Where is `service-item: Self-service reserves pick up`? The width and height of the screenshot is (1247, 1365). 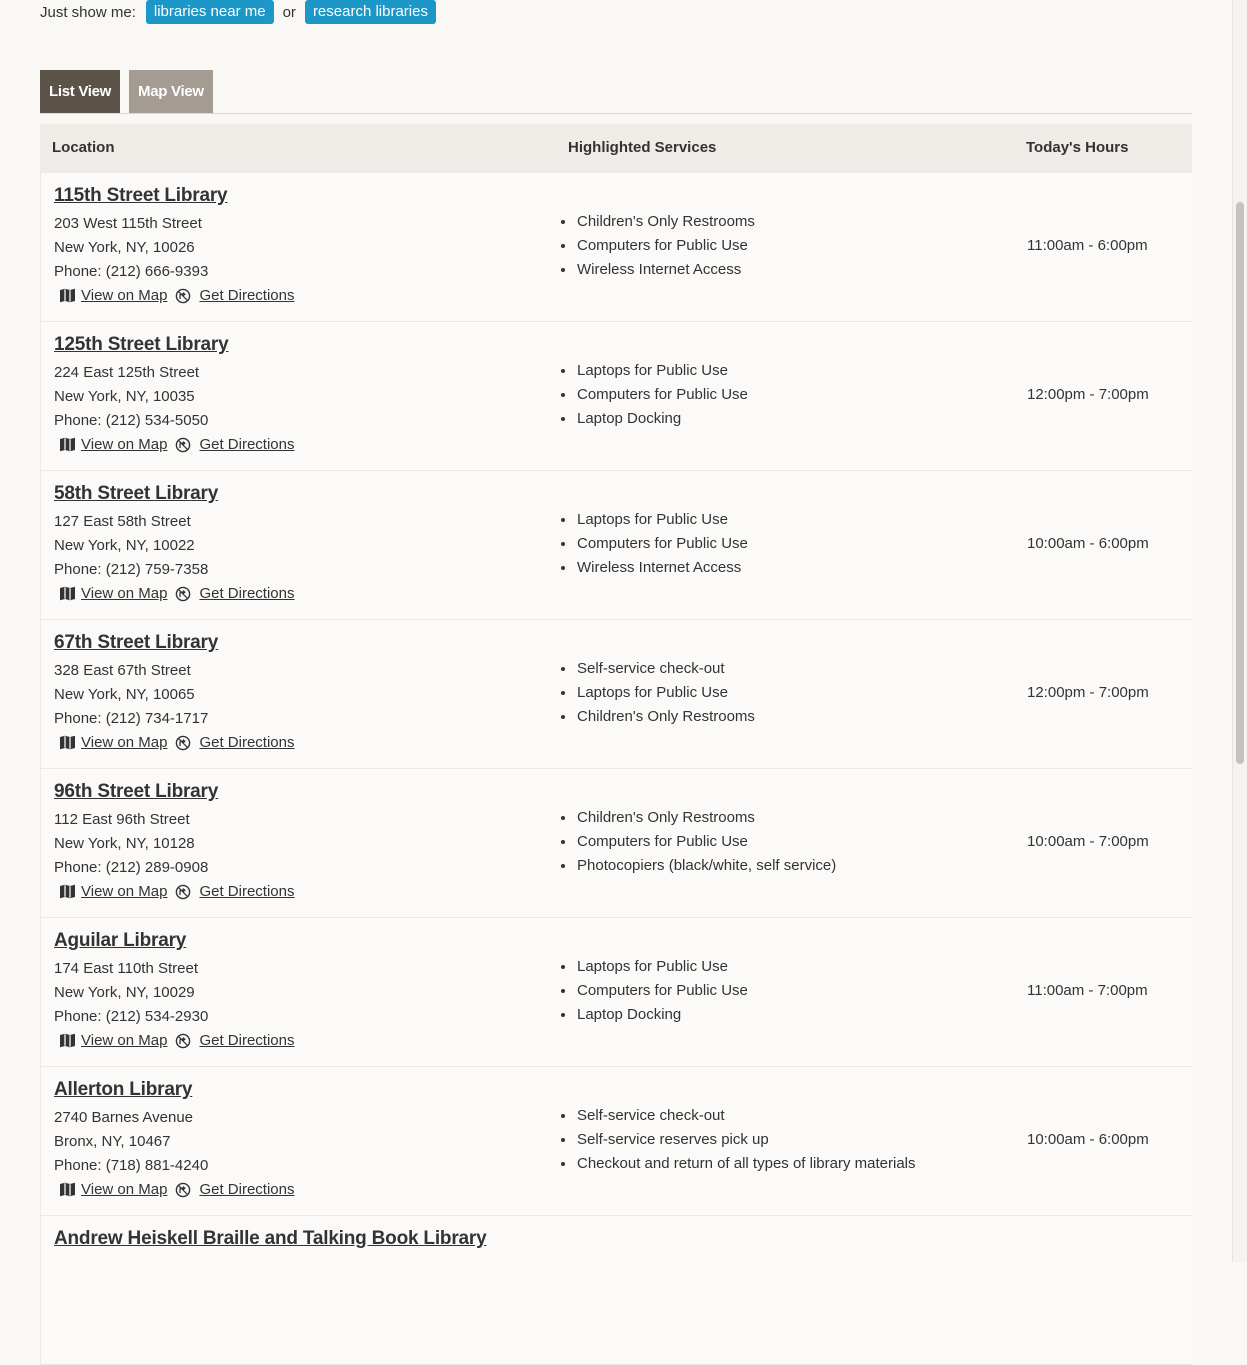 service-item: Self-service reserves pick up is located at coordinates (737, 1143).